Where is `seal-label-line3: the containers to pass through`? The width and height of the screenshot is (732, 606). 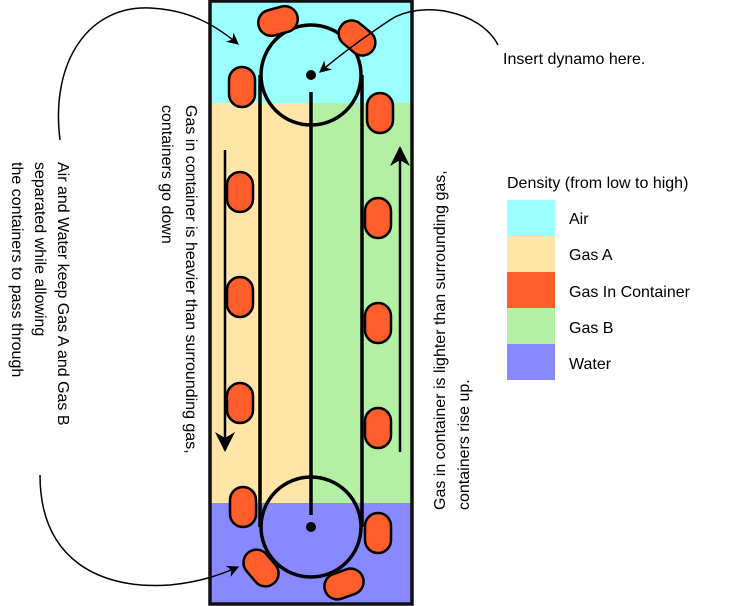 seal-label-line3: the containers to pass through is located at coordinates (16, 269).